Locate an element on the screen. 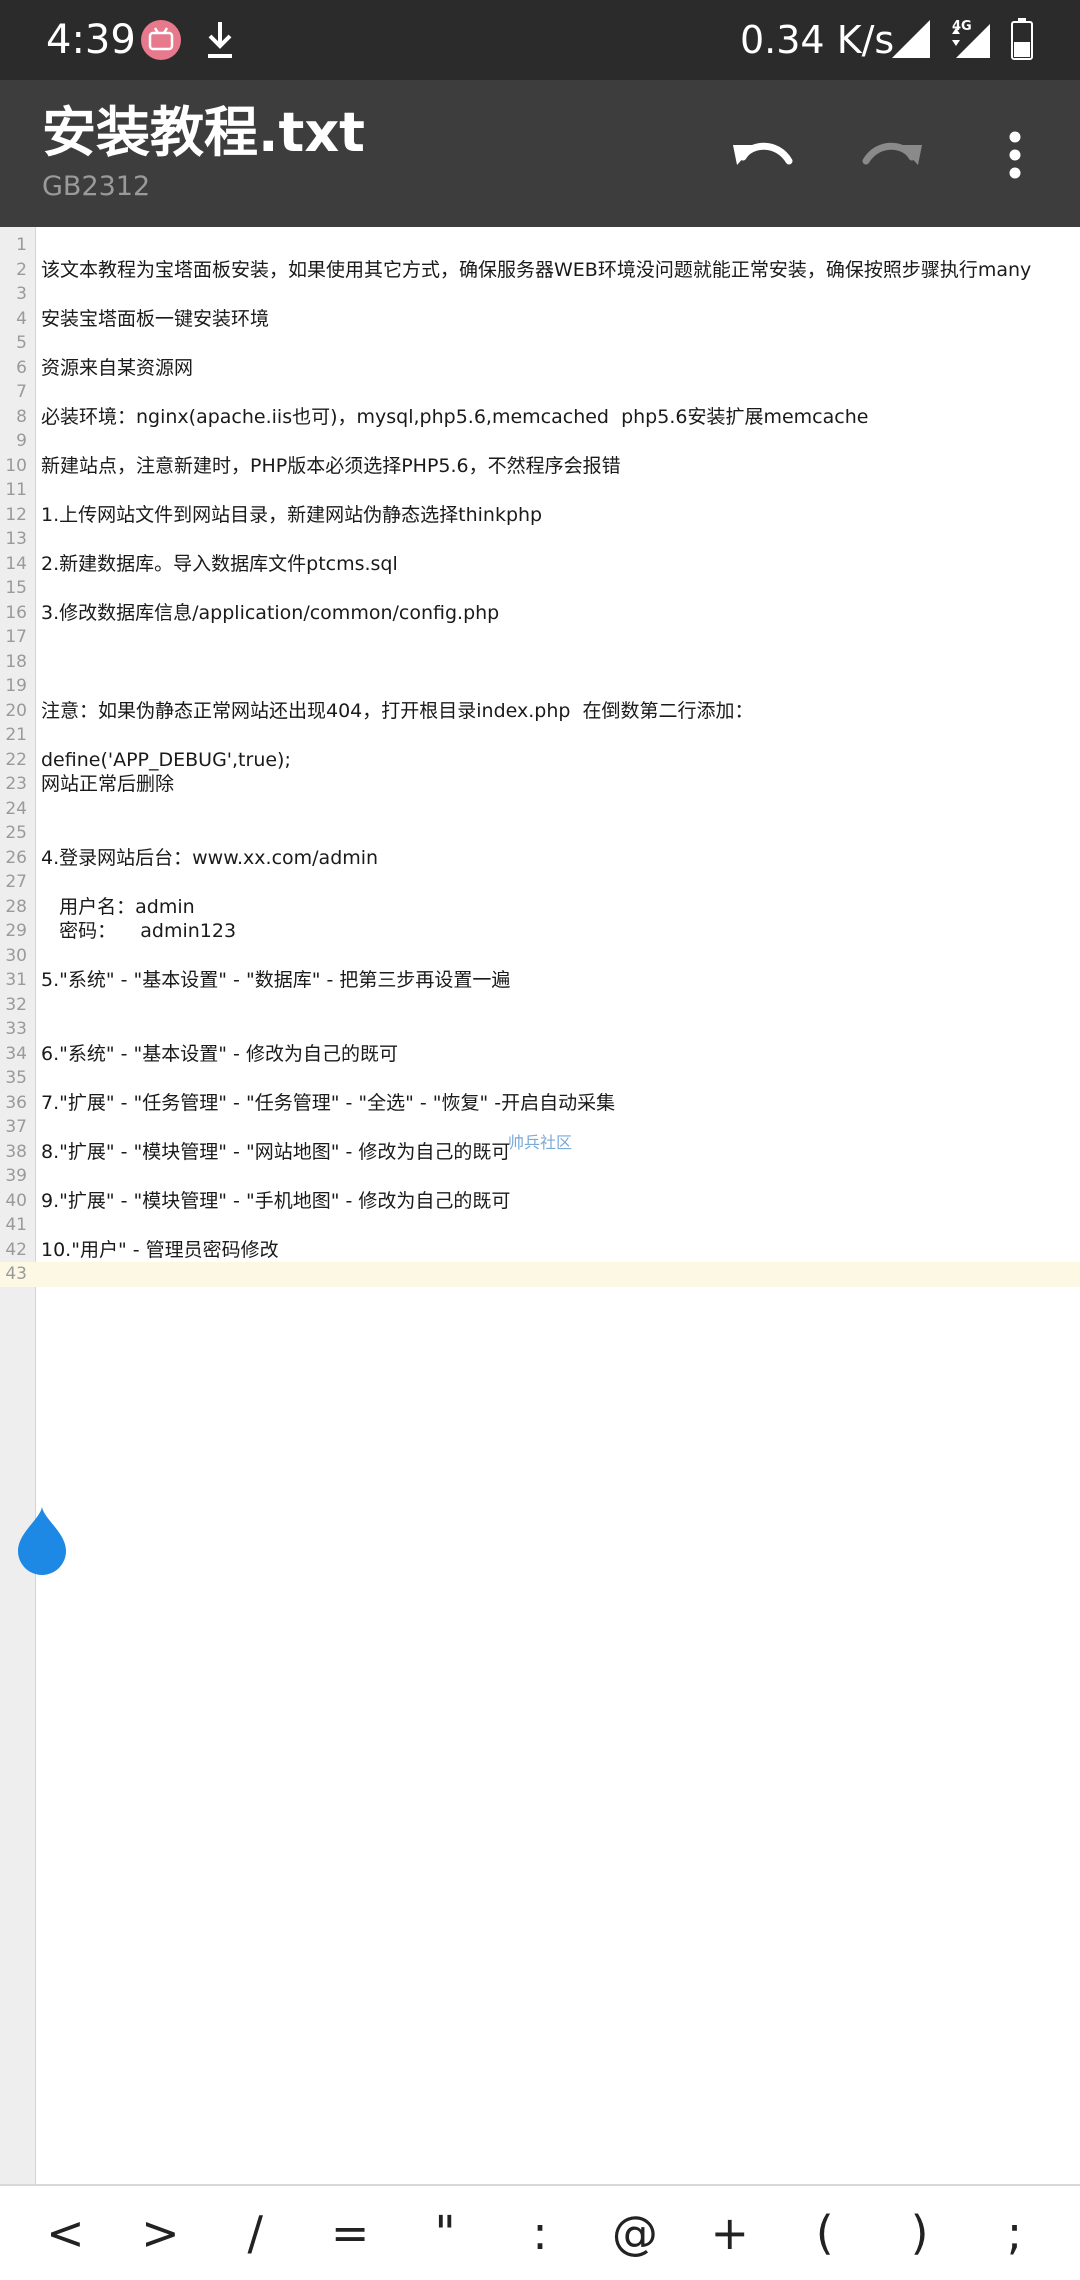 The width and height of the screenshot is (1080, 2280). symbol-key: / is located at coordinates (255, 2233).